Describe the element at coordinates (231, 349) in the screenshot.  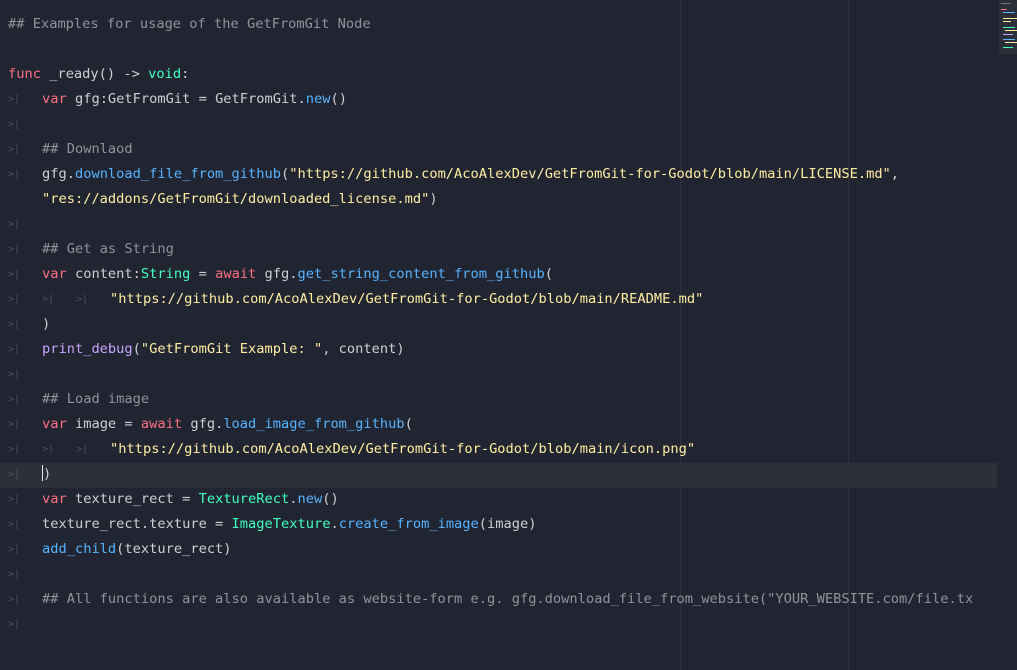
I see `code-token: "GetFromGit Example: "` at that location.